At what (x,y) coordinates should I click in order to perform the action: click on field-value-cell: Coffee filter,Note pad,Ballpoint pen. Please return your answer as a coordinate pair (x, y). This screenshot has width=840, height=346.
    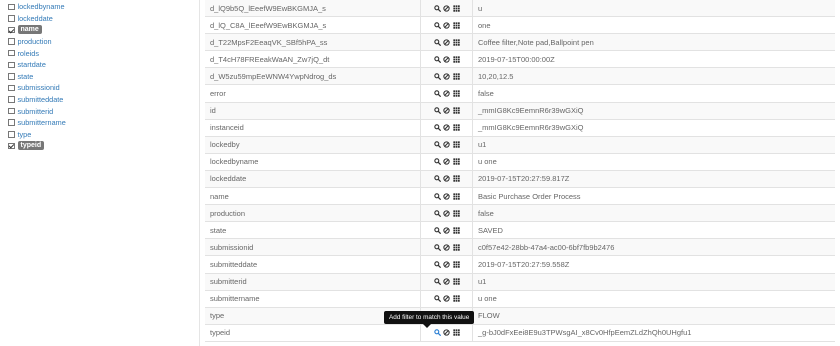
    Looking at the image, I should click on (536, 42).